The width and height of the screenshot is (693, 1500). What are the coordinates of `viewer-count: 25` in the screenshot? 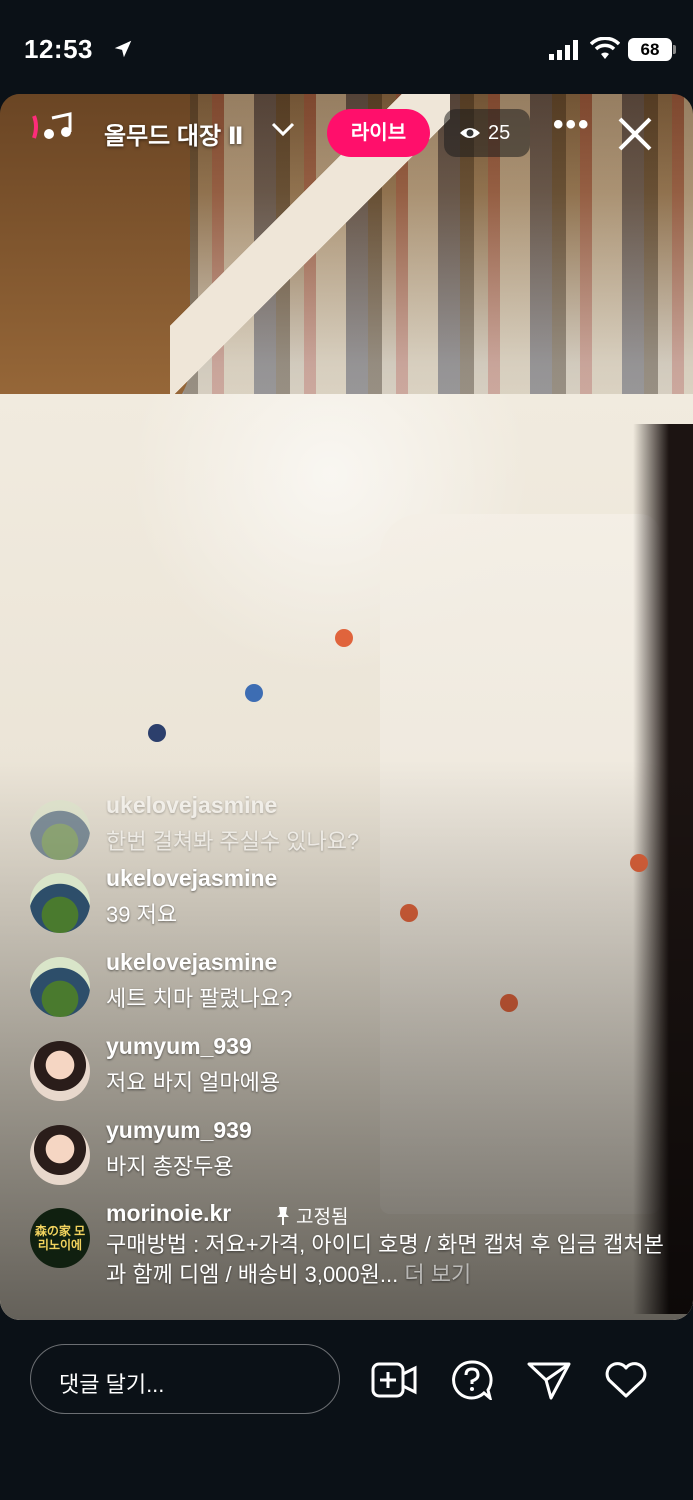 It's located at (499, 133).